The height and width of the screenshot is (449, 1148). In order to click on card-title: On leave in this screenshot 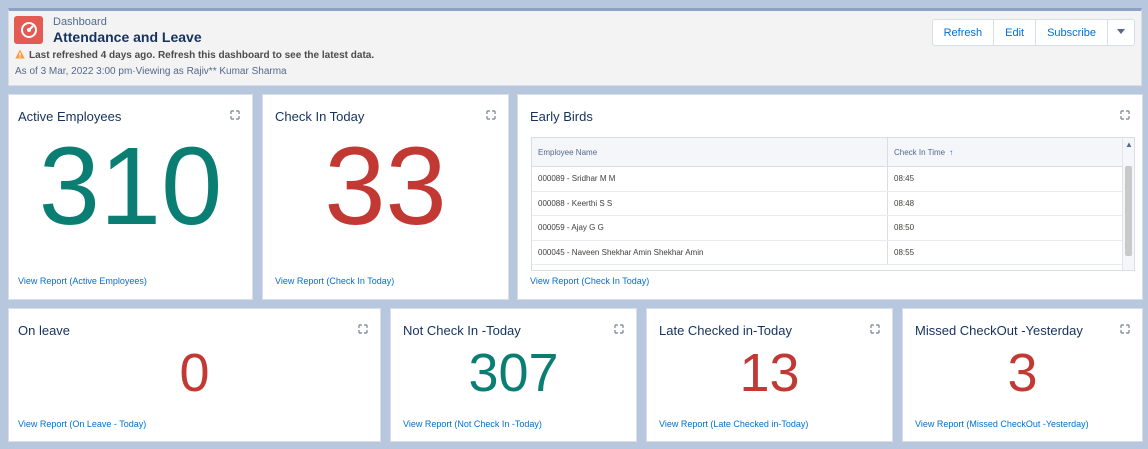, I will do `click(44, 330)`.